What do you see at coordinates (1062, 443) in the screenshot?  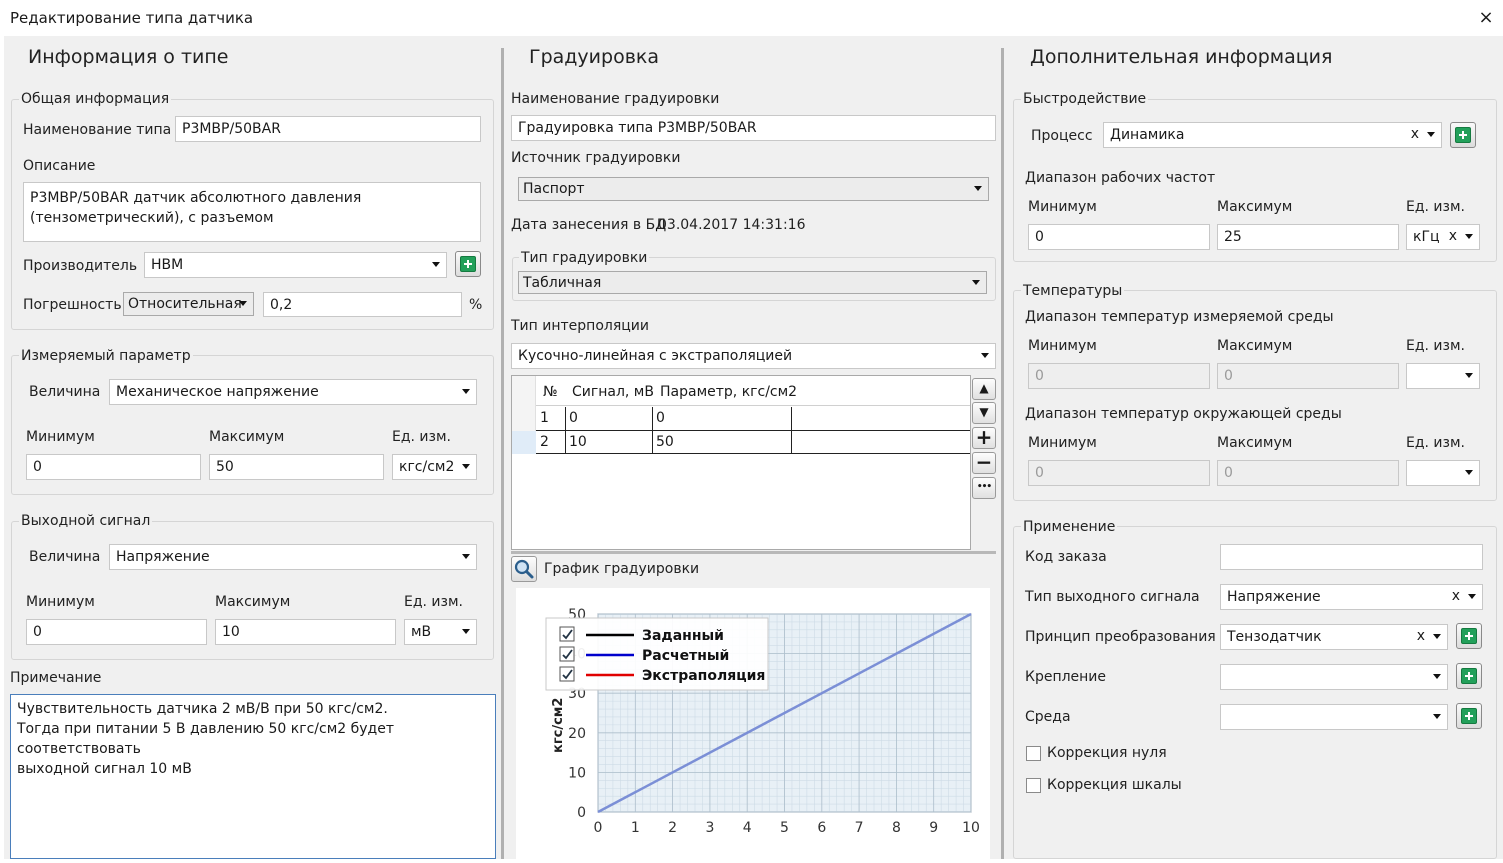 I see `ambient-temp-min-label: Минимум` at bounding box center [1062, 443].